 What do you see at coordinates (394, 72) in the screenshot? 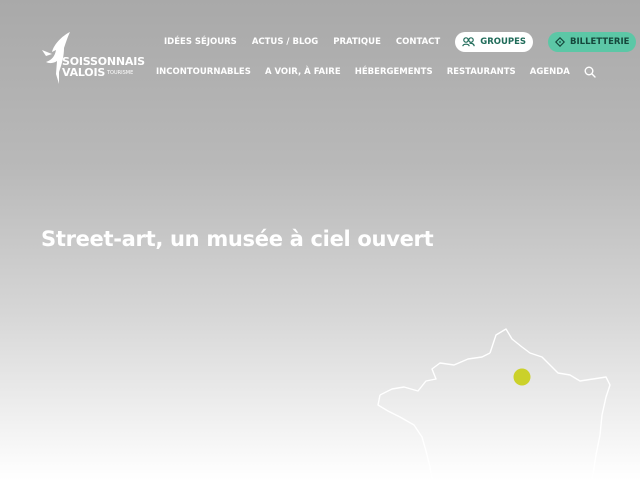
I see `nav-hebergements: HÉBERGEMENTS` at bounding box center [394, 72].